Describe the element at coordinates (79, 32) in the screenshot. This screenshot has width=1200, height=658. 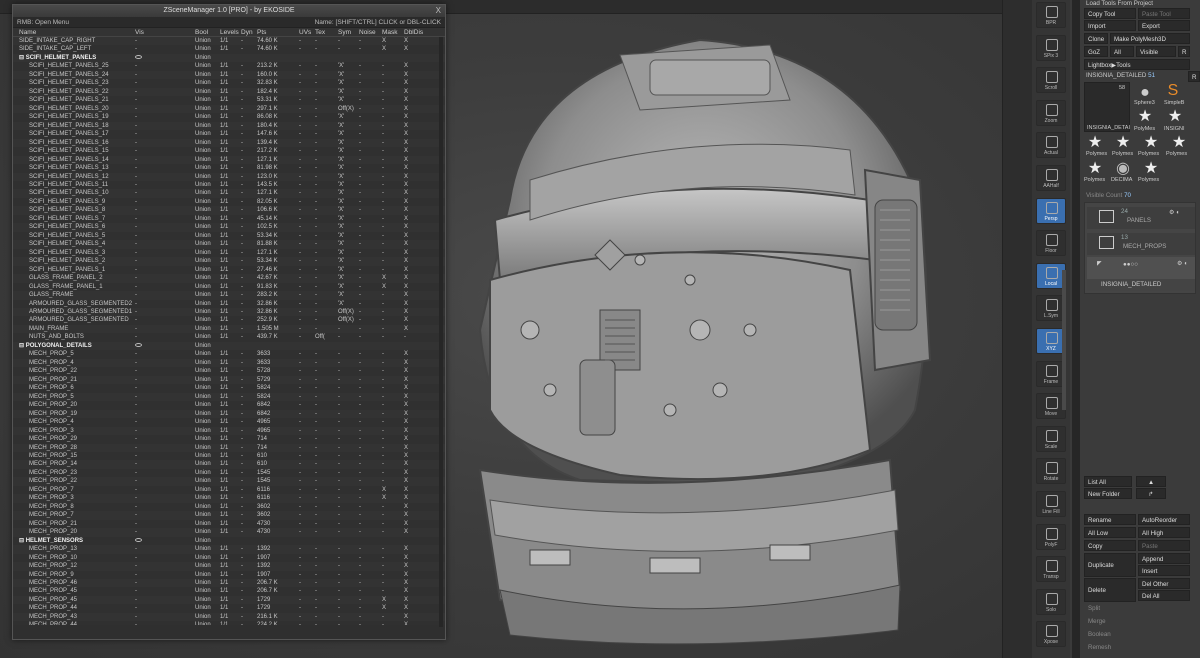
I see `col-name: Name` at that location.